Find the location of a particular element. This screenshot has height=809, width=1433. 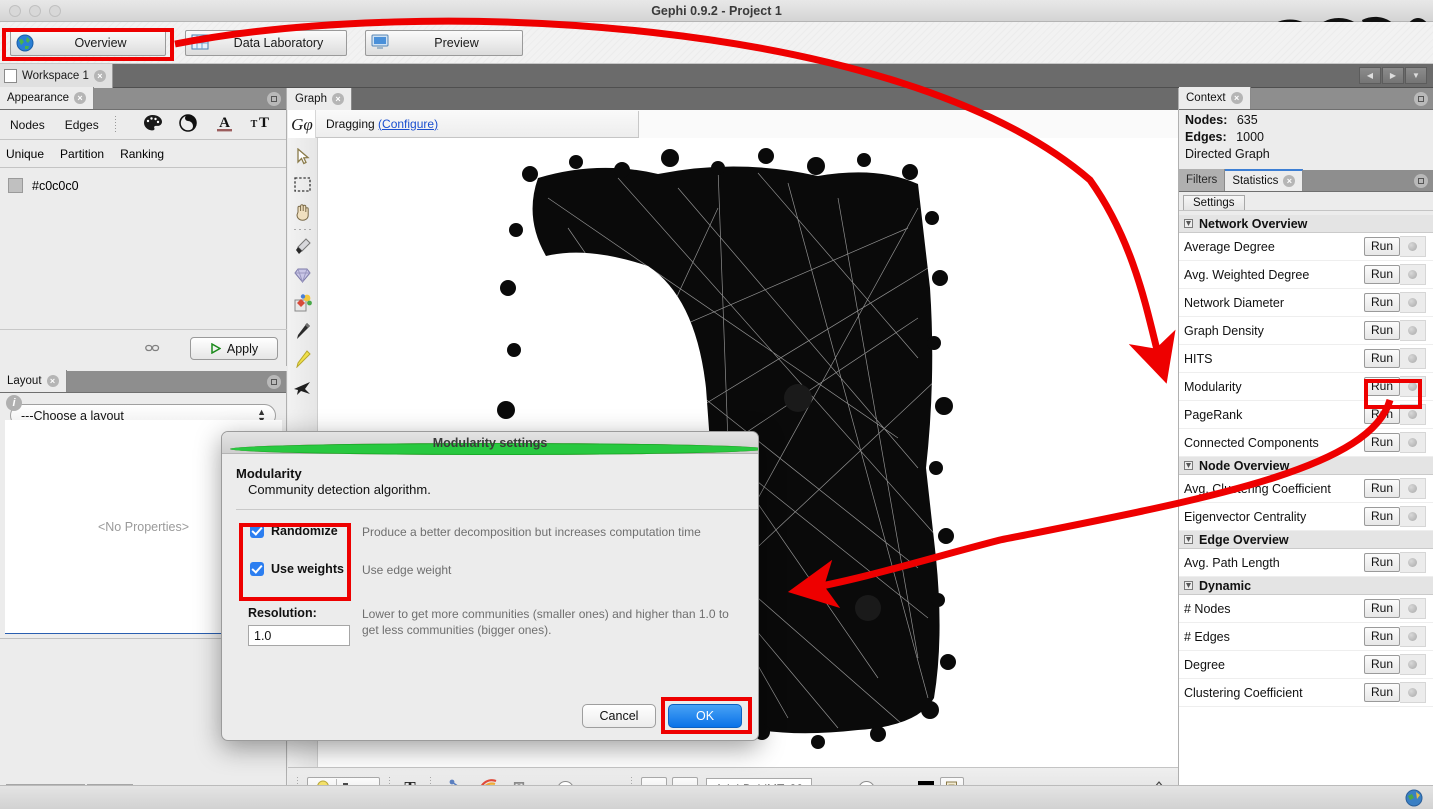

tab-context: Context × is located at coordinates (1215, 98).